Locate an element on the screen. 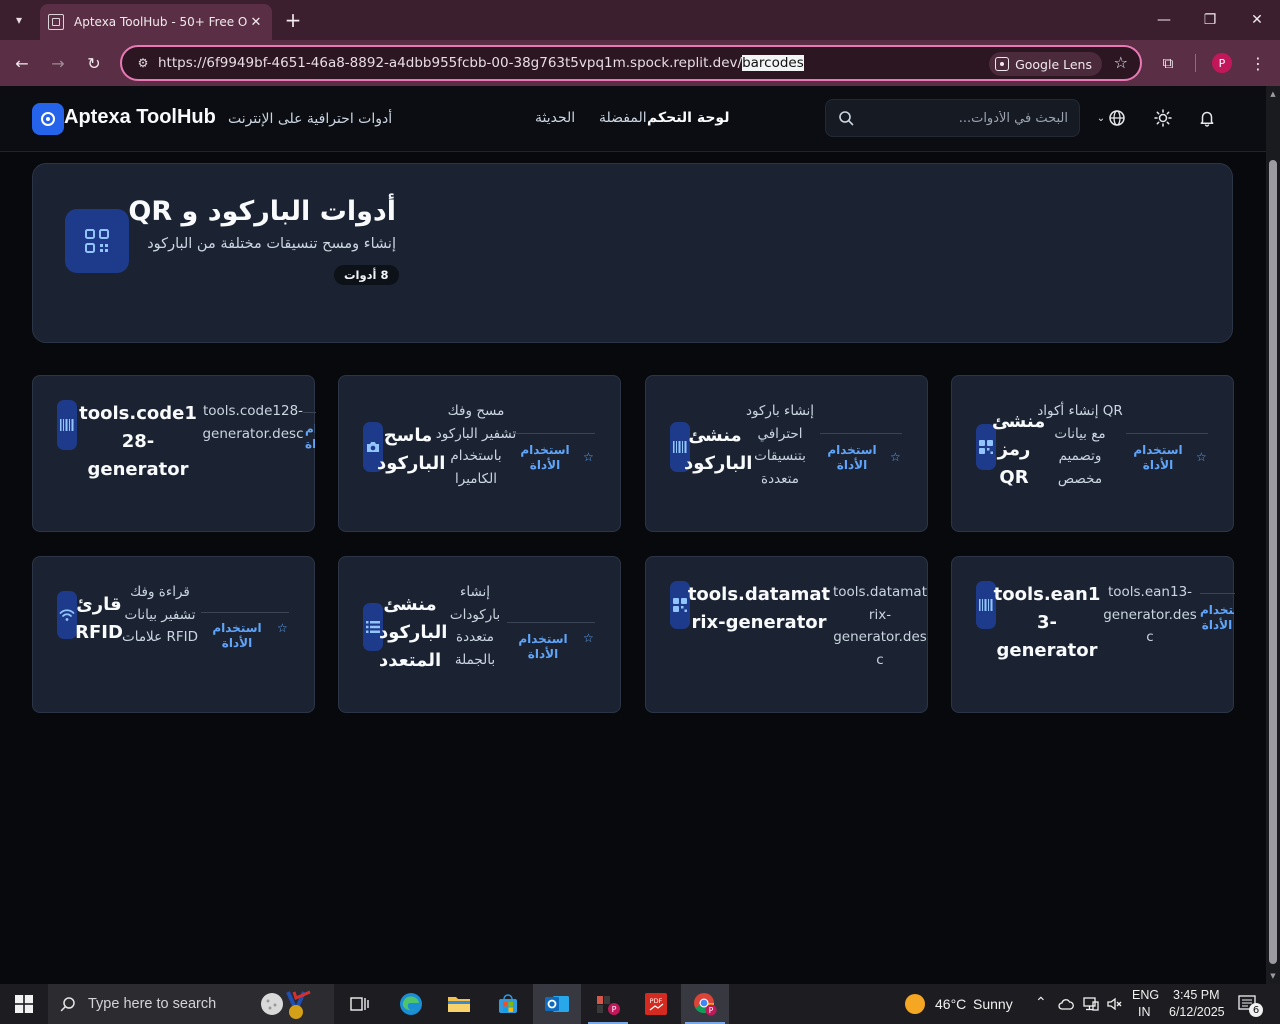 The image size is (1280, 1024). chrome-browser-icon: P is located at coordinates (705, 1004).